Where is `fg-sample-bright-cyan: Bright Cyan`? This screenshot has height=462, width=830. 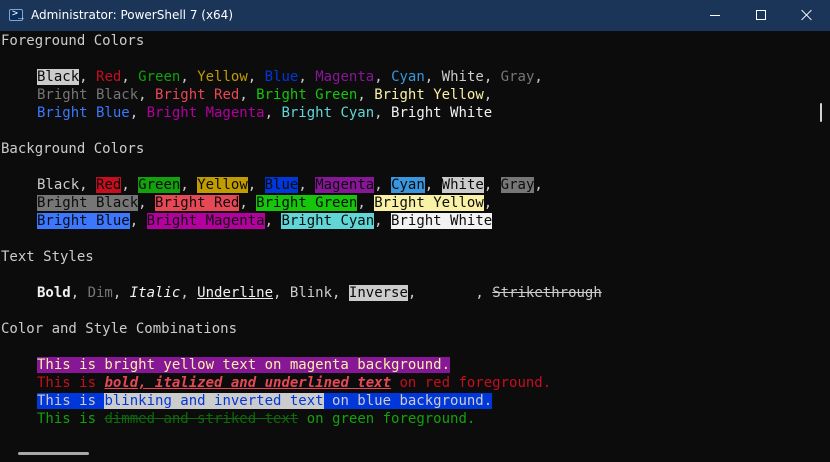
fg-sample-bright-cyan: Bright Cyan is located at coordinates (328, 113).